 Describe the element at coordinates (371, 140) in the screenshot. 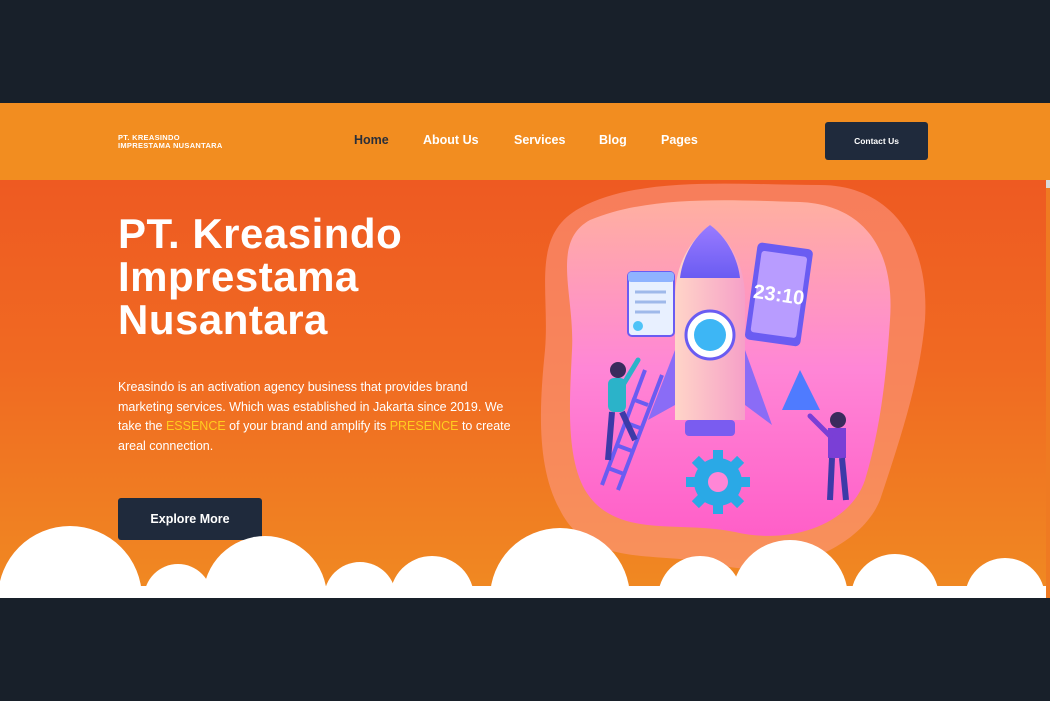

I see `nav-home: Home` at that location.